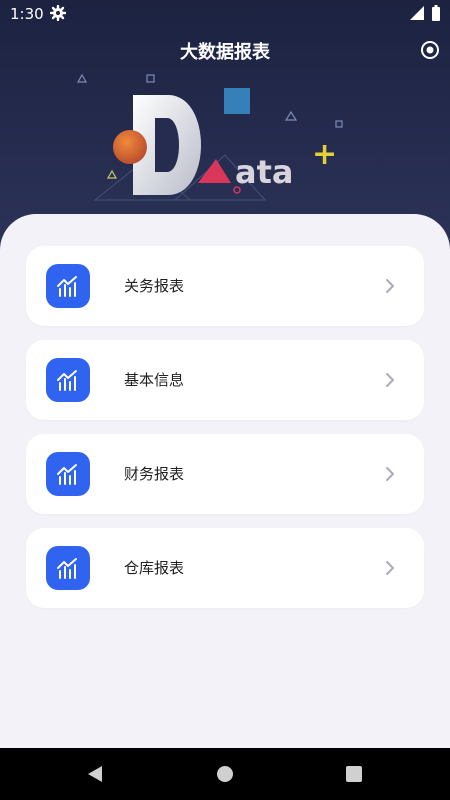  I want to click on status-bar: 1:30, so click(225, 14).